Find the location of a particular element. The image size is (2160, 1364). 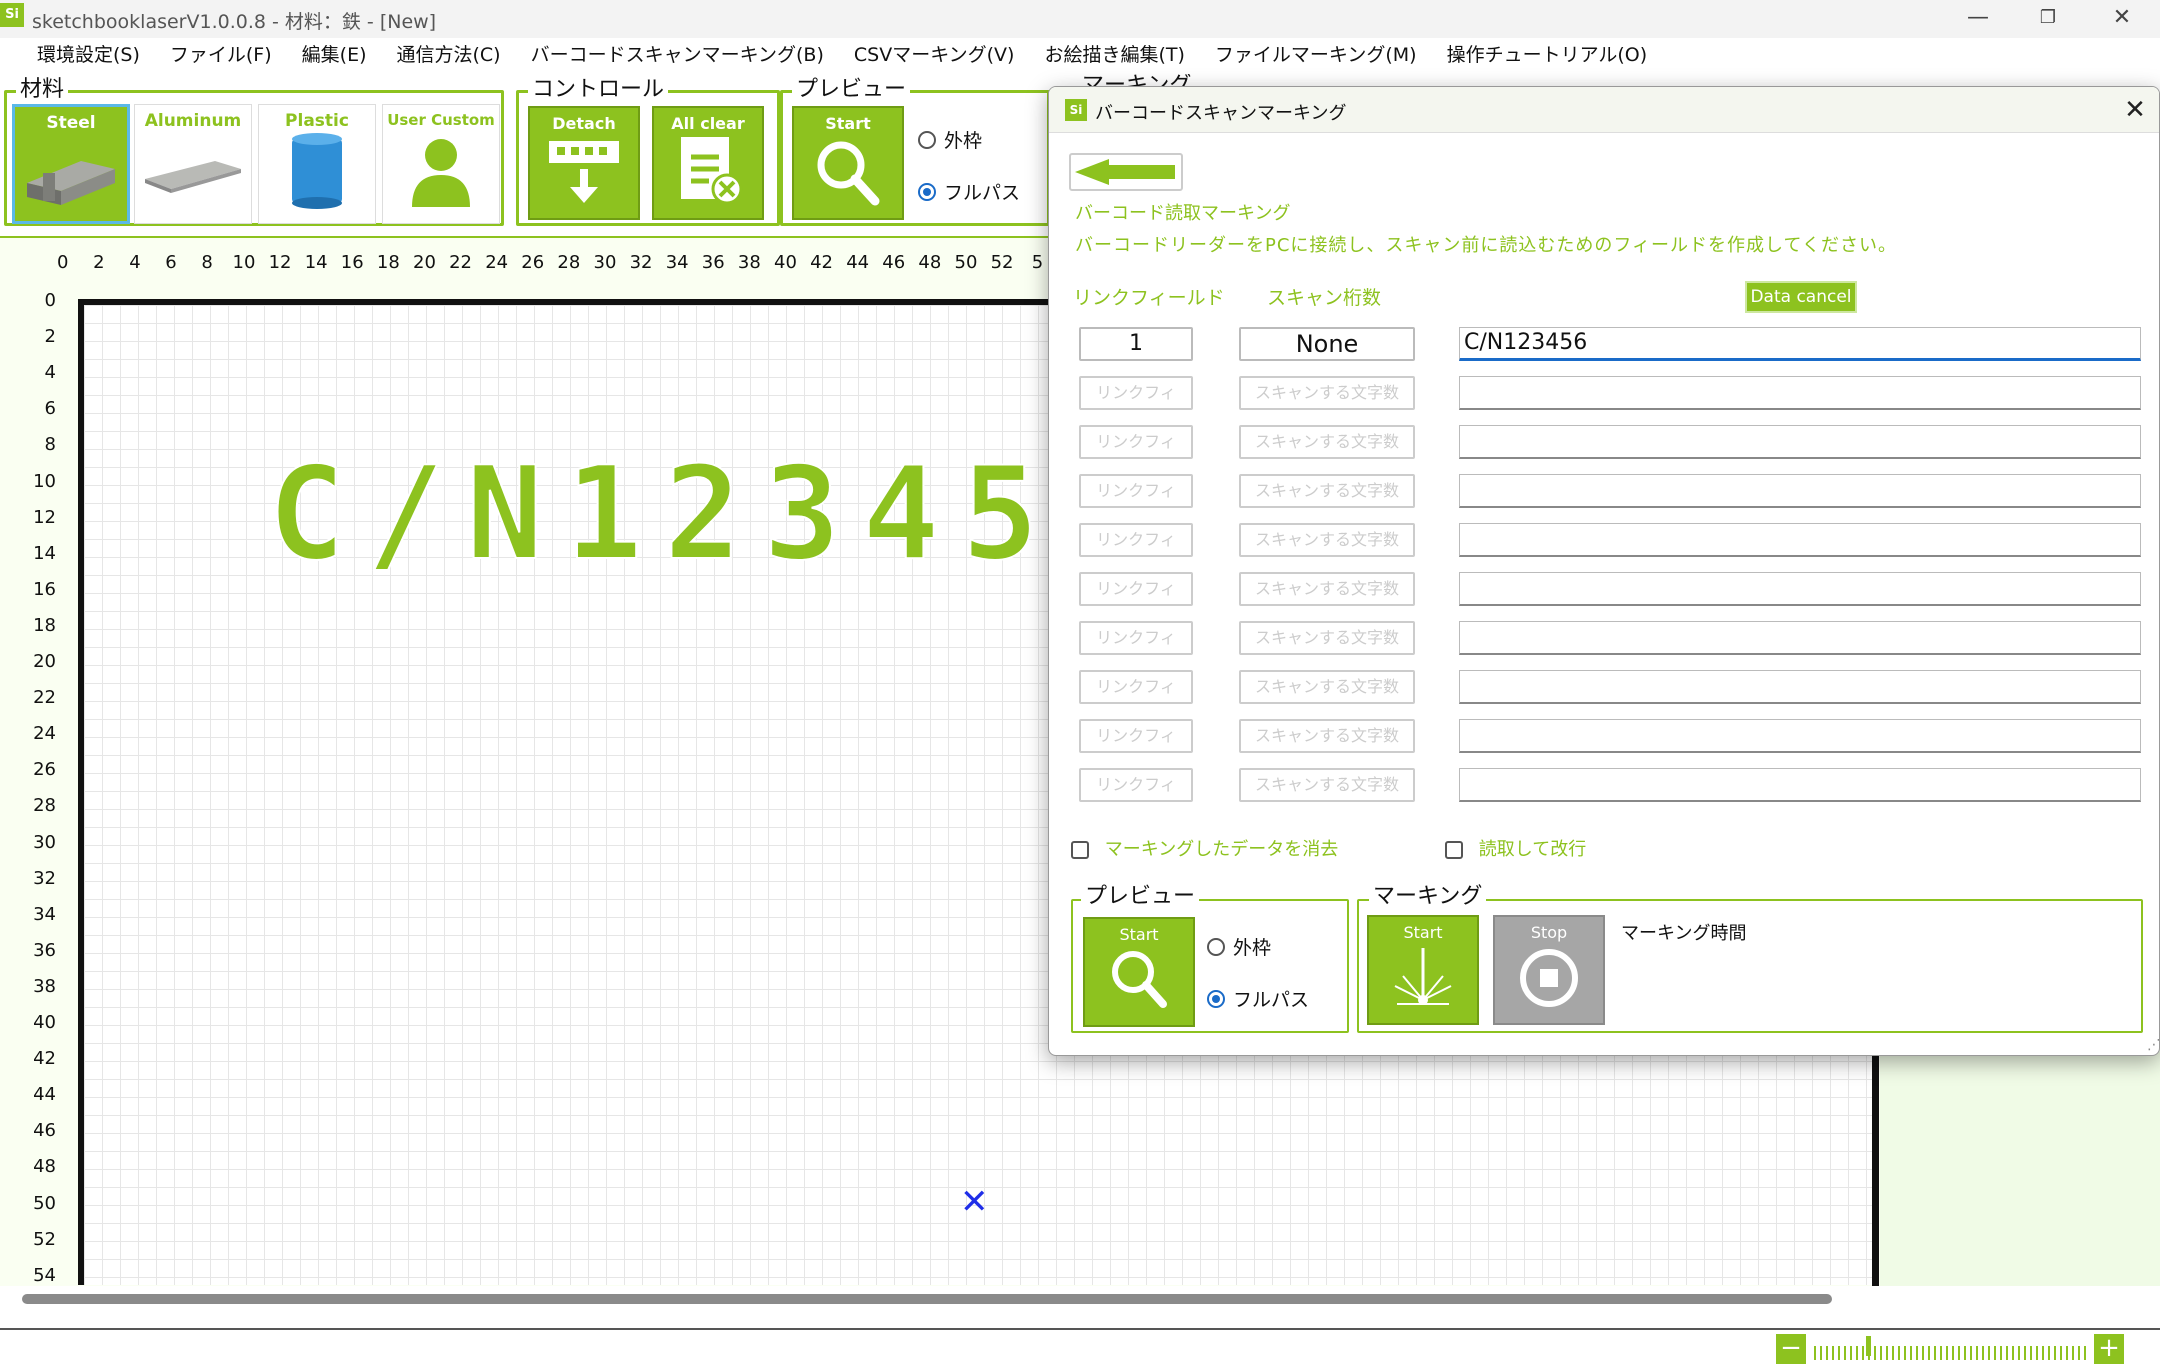

ruler-x-tick: 10 is located at coordinates (244, 262).